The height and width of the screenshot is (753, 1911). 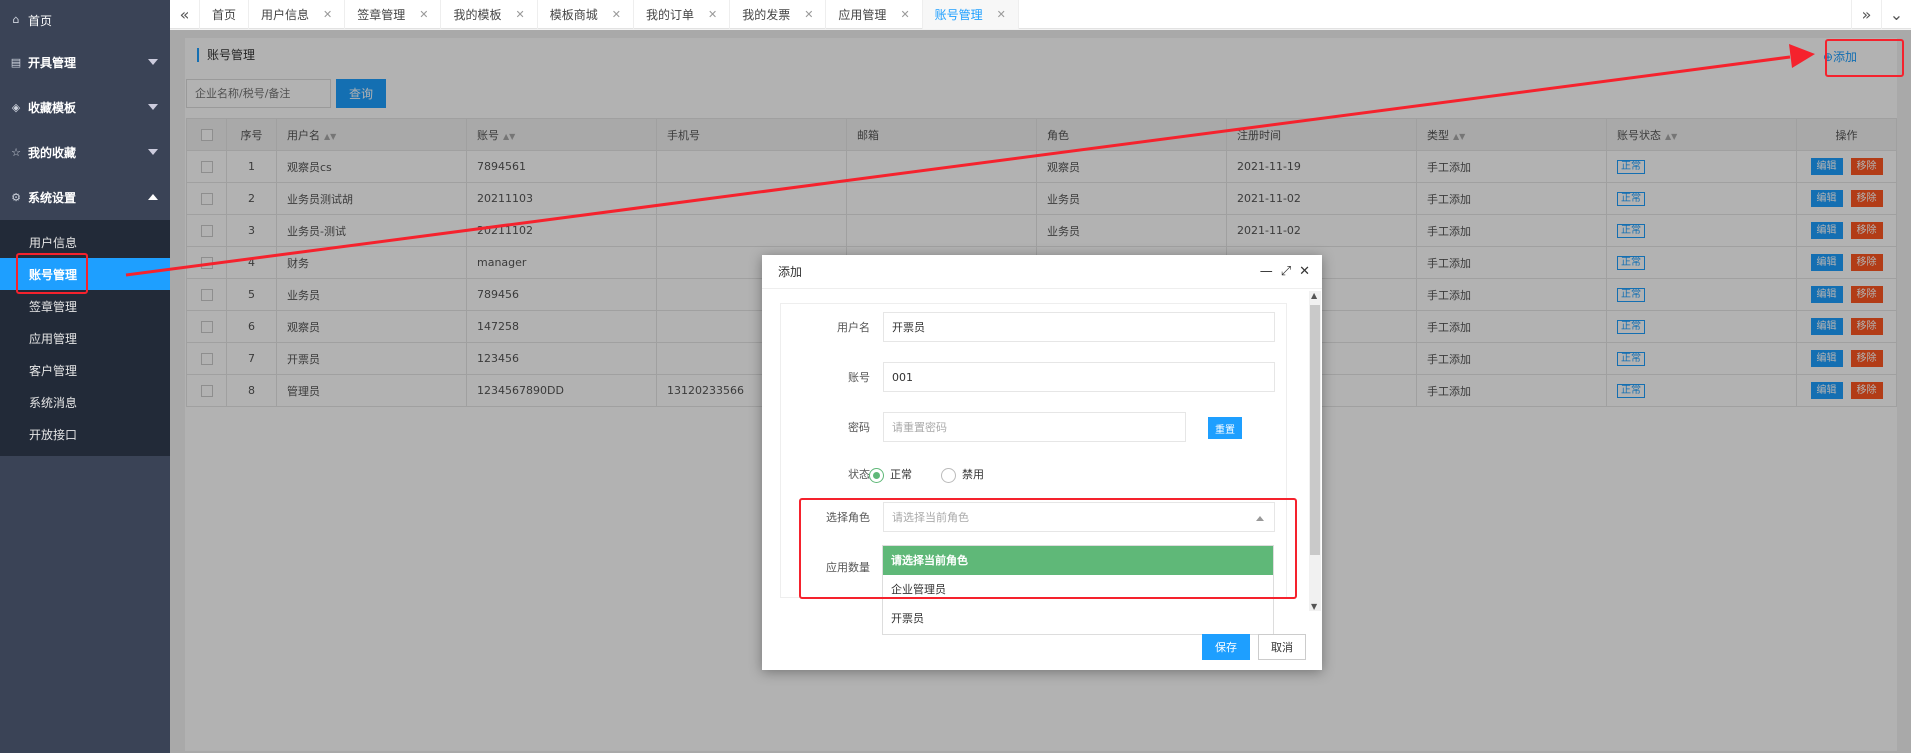 What do you see at coordinates (52, 108) in the screenshot?
I see `nav-group-label: 收藏模板` at bounding box center [52, 108].